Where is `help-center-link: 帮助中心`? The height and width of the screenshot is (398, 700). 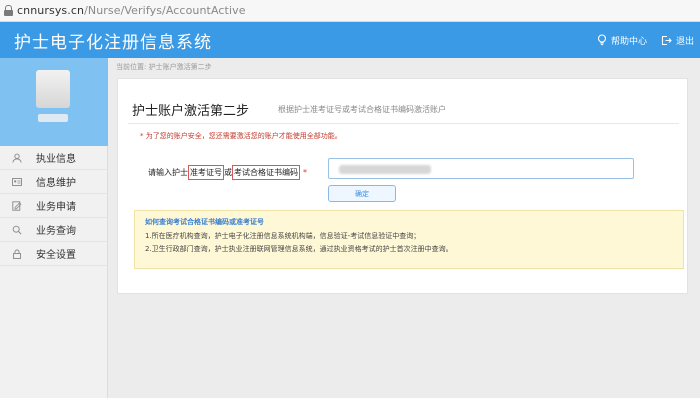 help-center-link: 帮助中心 is located at coordinates (622, 40).